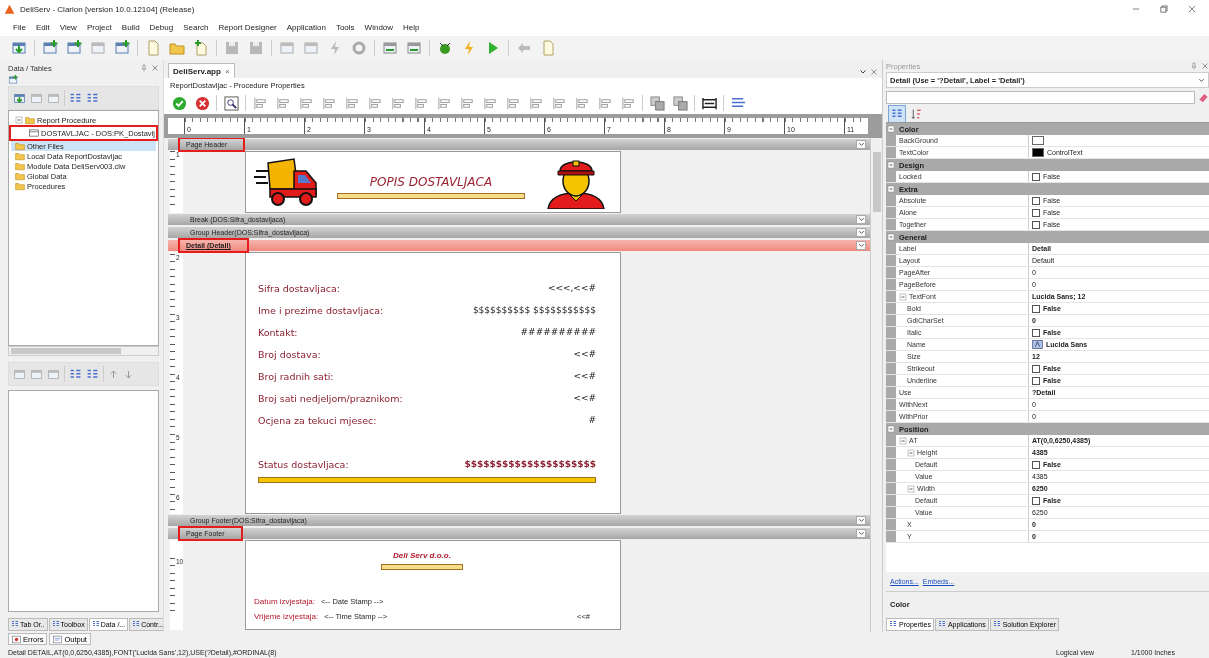  What do you see at coordinates (68, 27) in the screenshot?
I see `menu-item: View` at bounding box center [68, 27].